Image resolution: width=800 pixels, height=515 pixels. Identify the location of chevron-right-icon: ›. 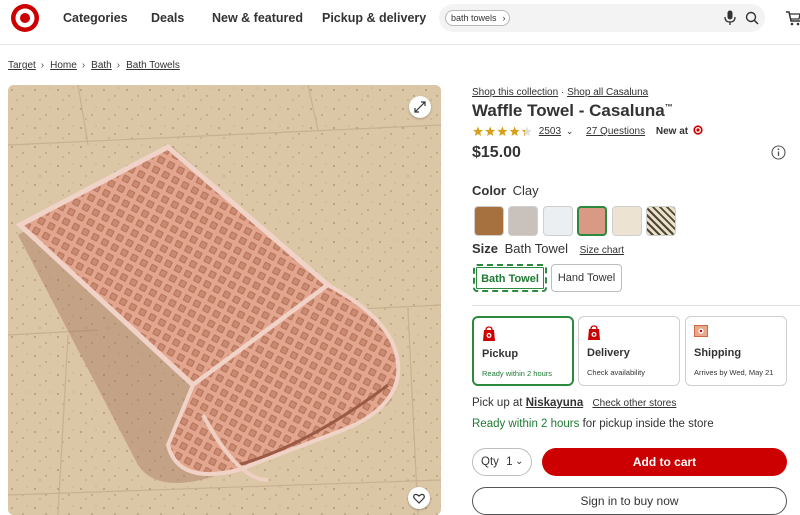
(504, 18).